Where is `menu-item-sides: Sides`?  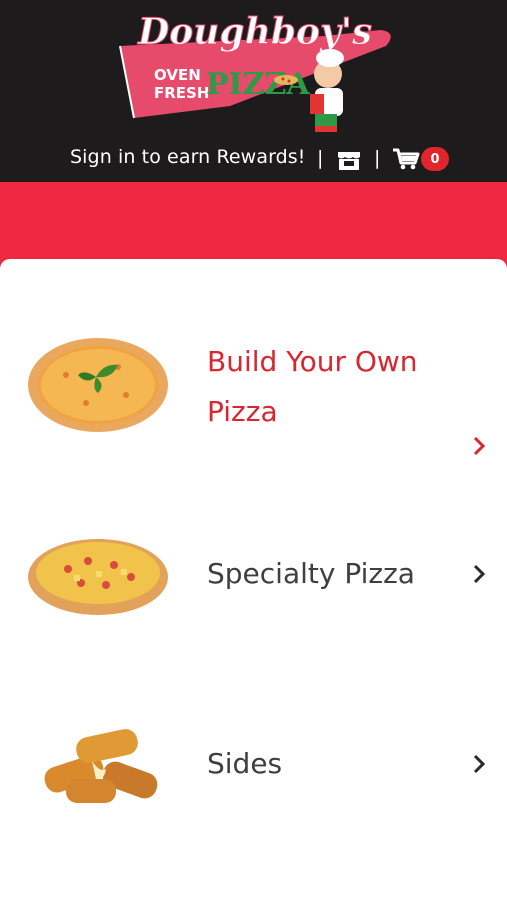 menu-item-sides: Sides is located at coordinates (253, 766).